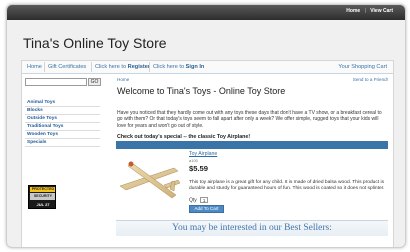 The image size is (410, 252). Describe the element at coordinates (95, 43) in the screenshot. I see `store-title: Tina's Online Toy Store` at that location.